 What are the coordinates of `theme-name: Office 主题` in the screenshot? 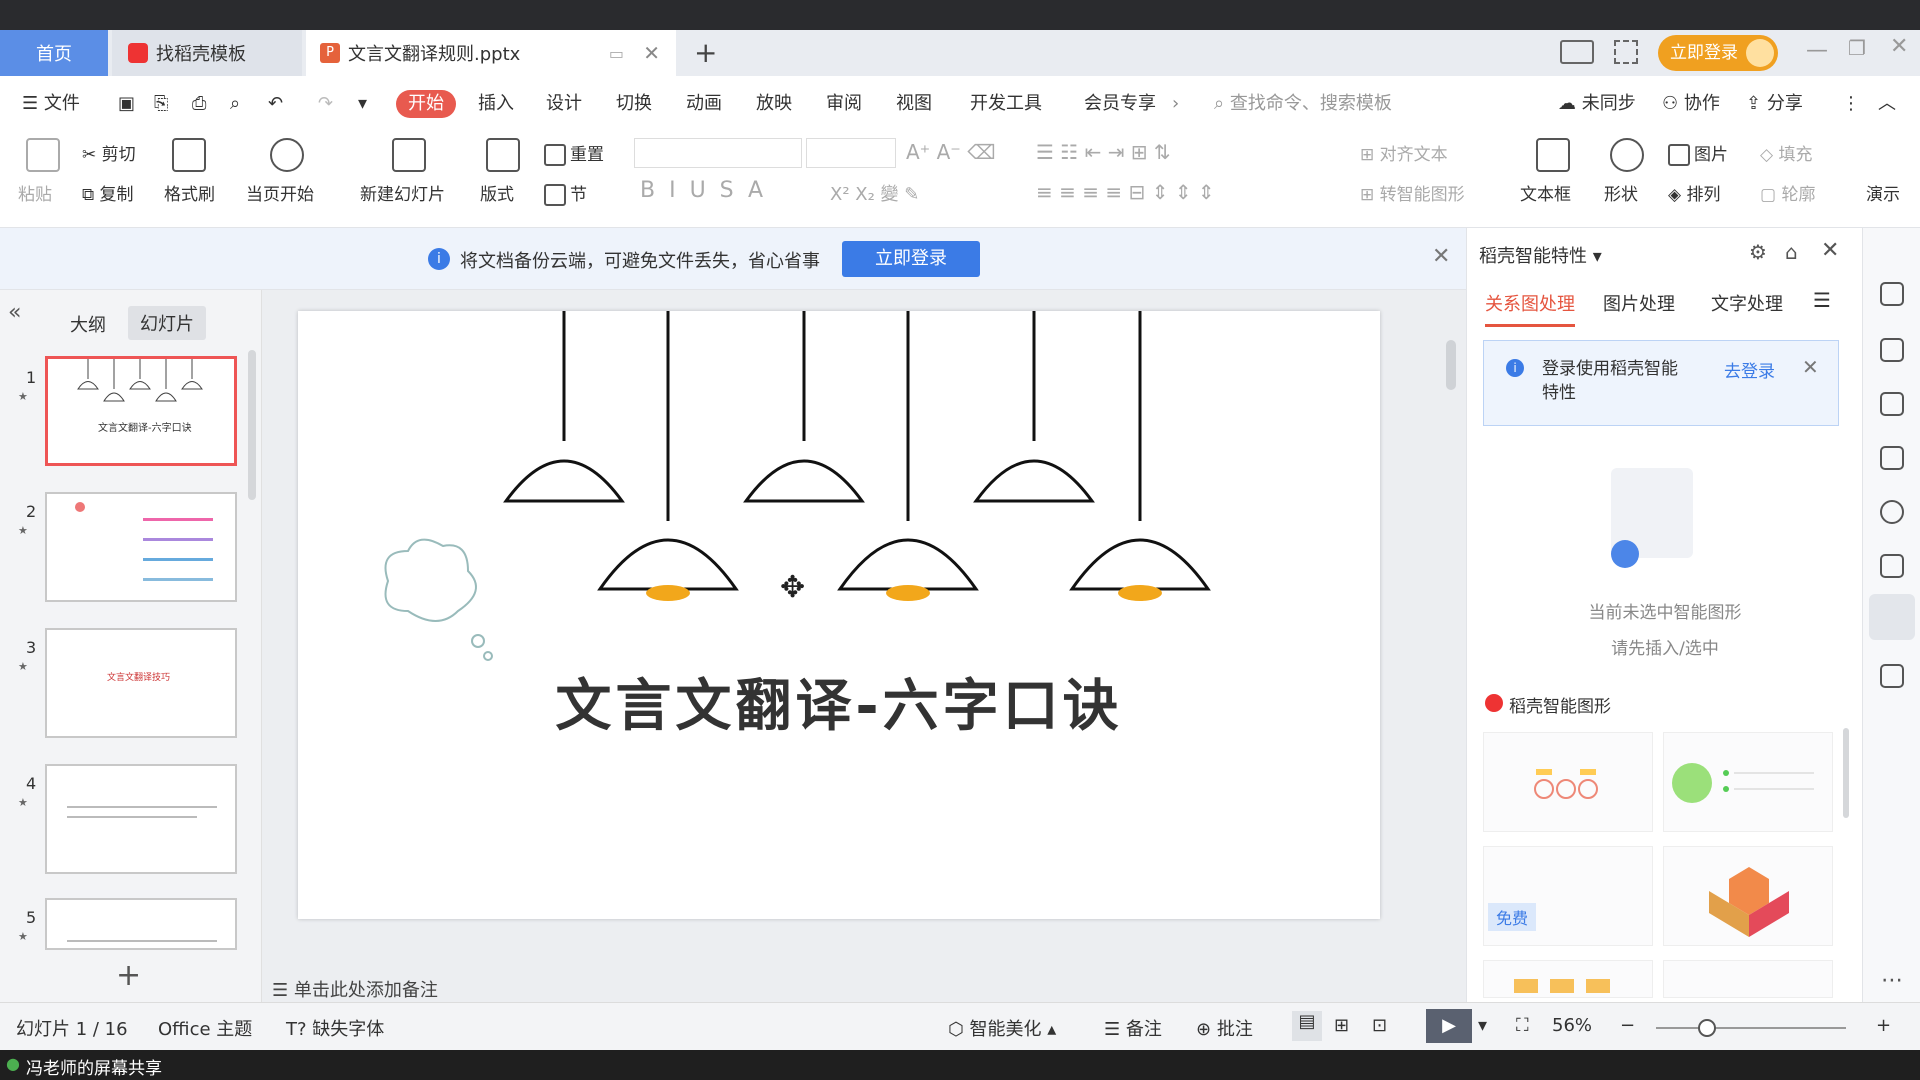 It's located at (205, 1028).